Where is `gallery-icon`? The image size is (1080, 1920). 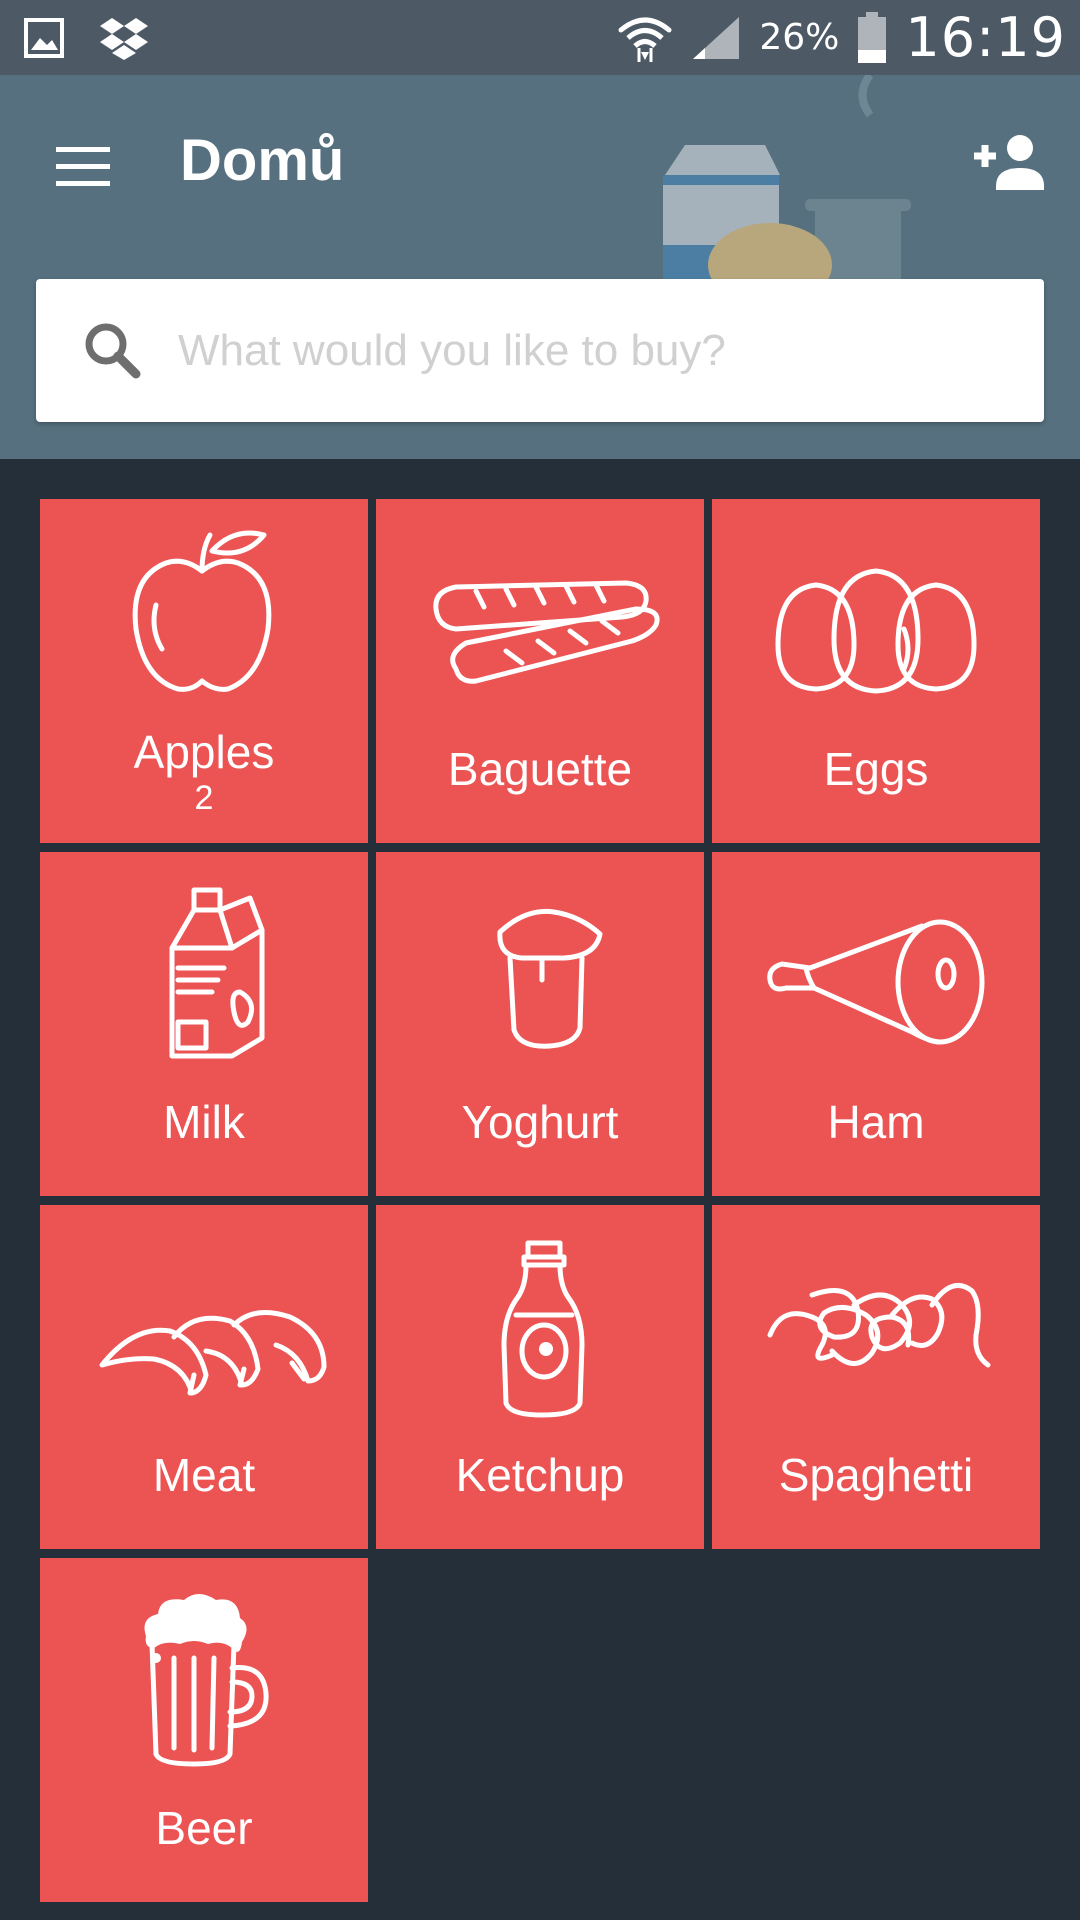
gallery-icon is located at coordinates (44, 37).